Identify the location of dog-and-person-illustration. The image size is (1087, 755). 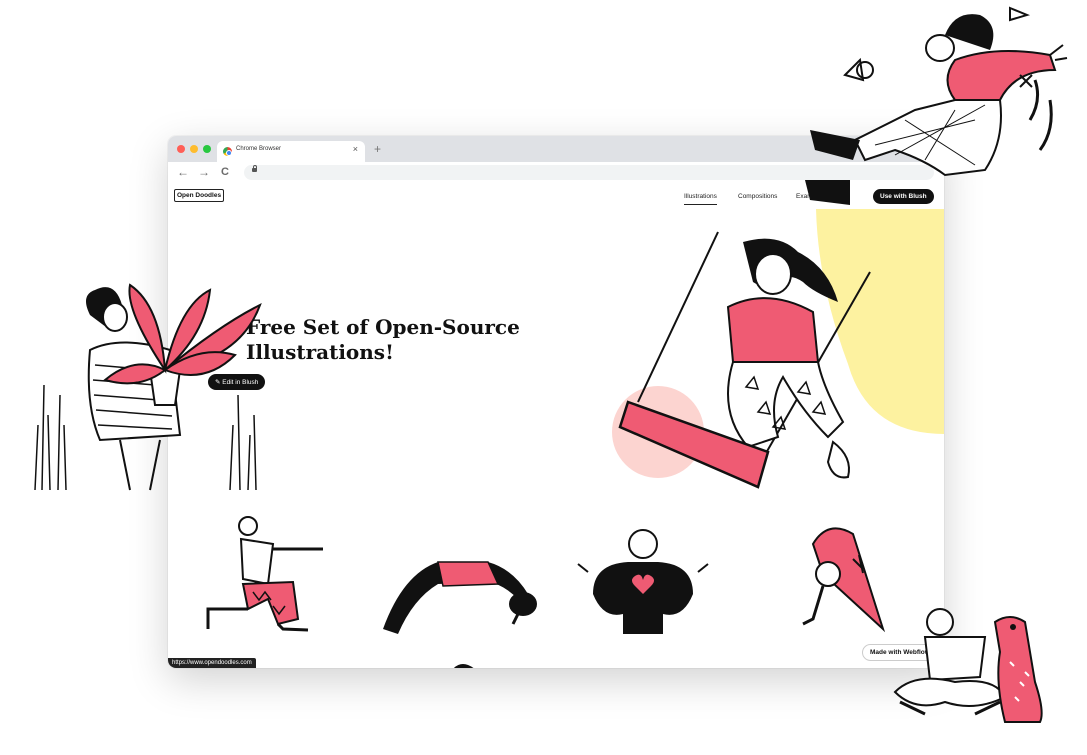
(968, 665).